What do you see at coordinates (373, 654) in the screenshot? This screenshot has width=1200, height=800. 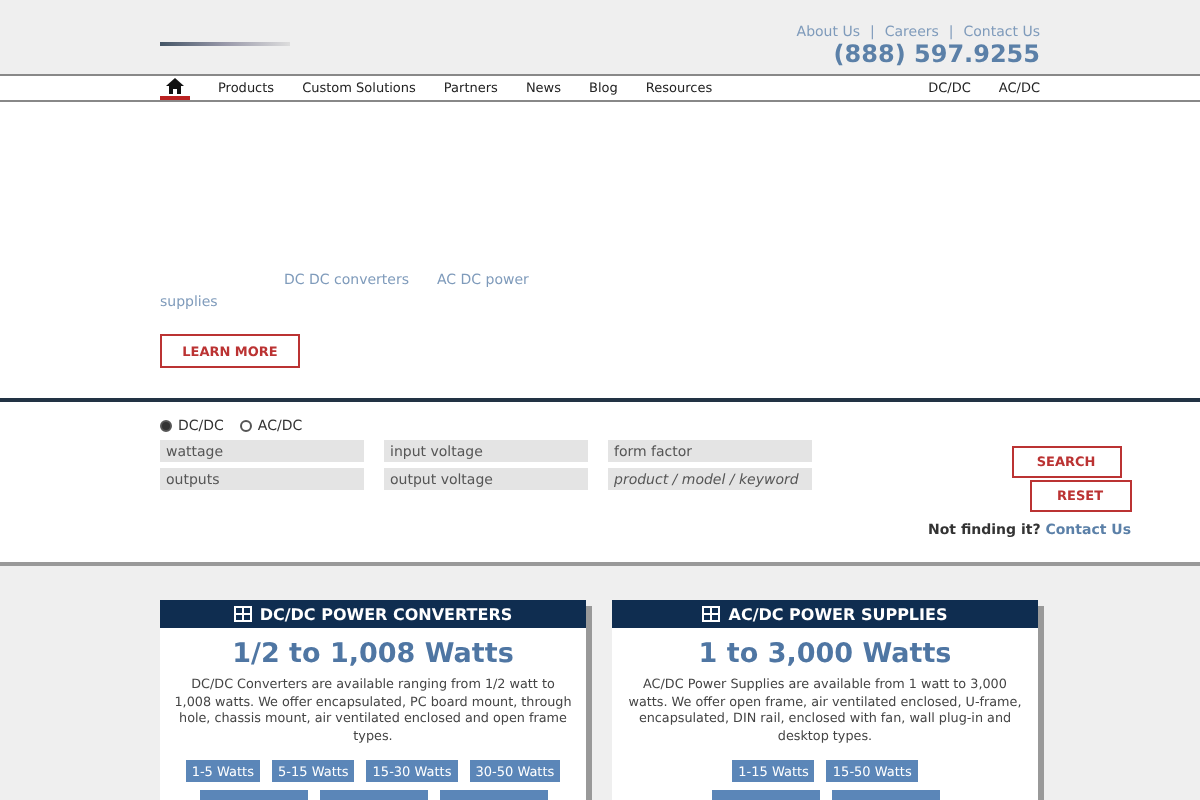 I see `watt-range: 1/2 to 1,008 Watts` at bounding box center [373, 654].